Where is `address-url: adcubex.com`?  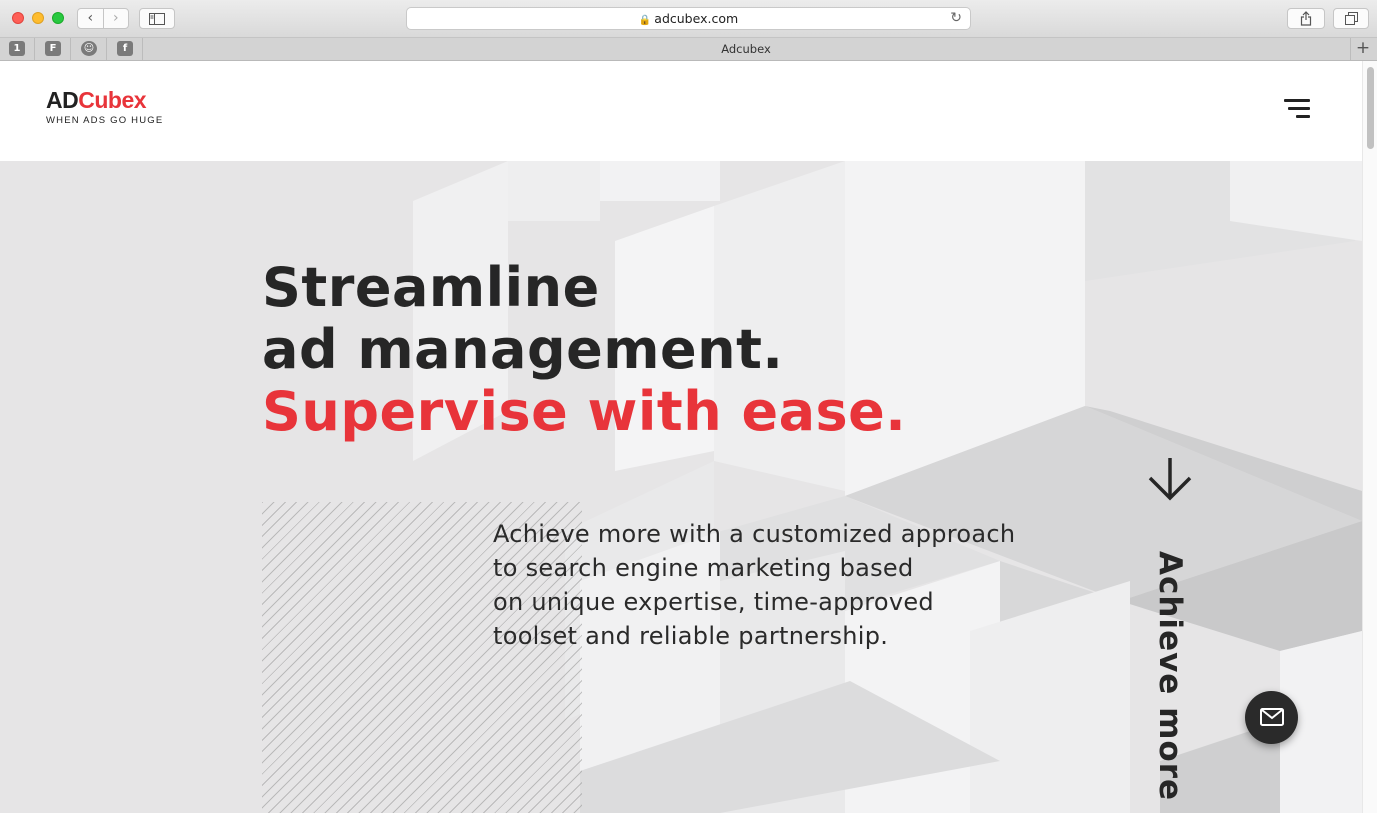
address-url: adcubex.com is located at coordinates (696, 18).